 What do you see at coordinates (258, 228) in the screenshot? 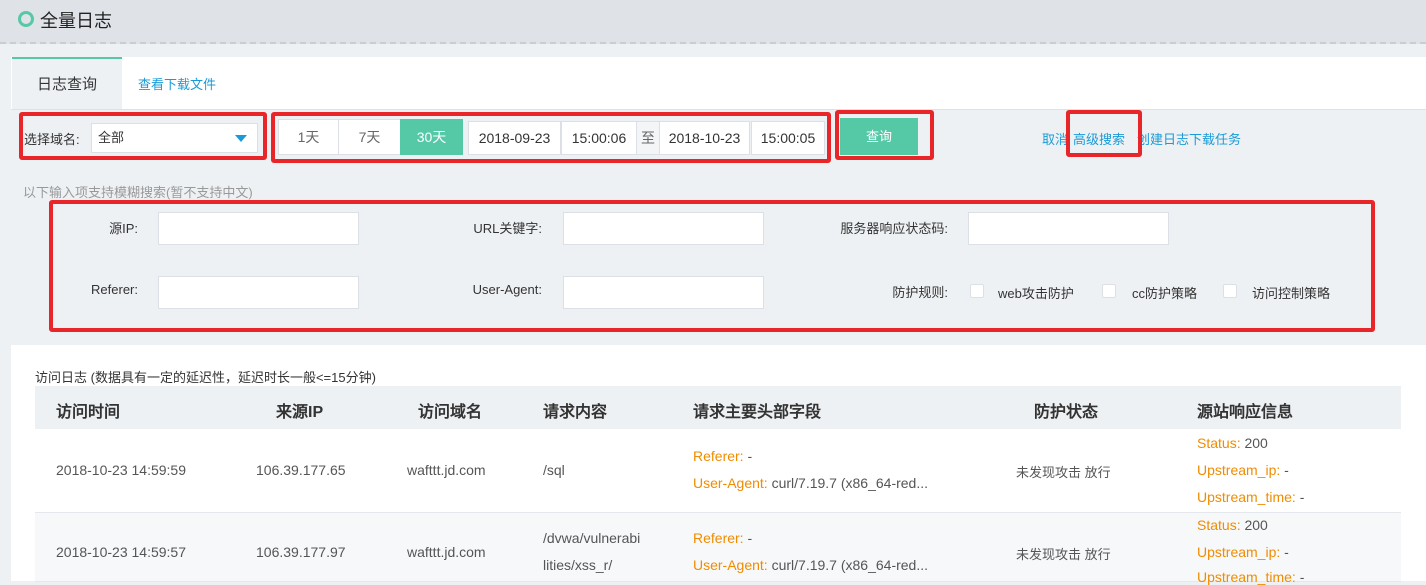
I see `source-ip-input` at bounding box center [258, 228].